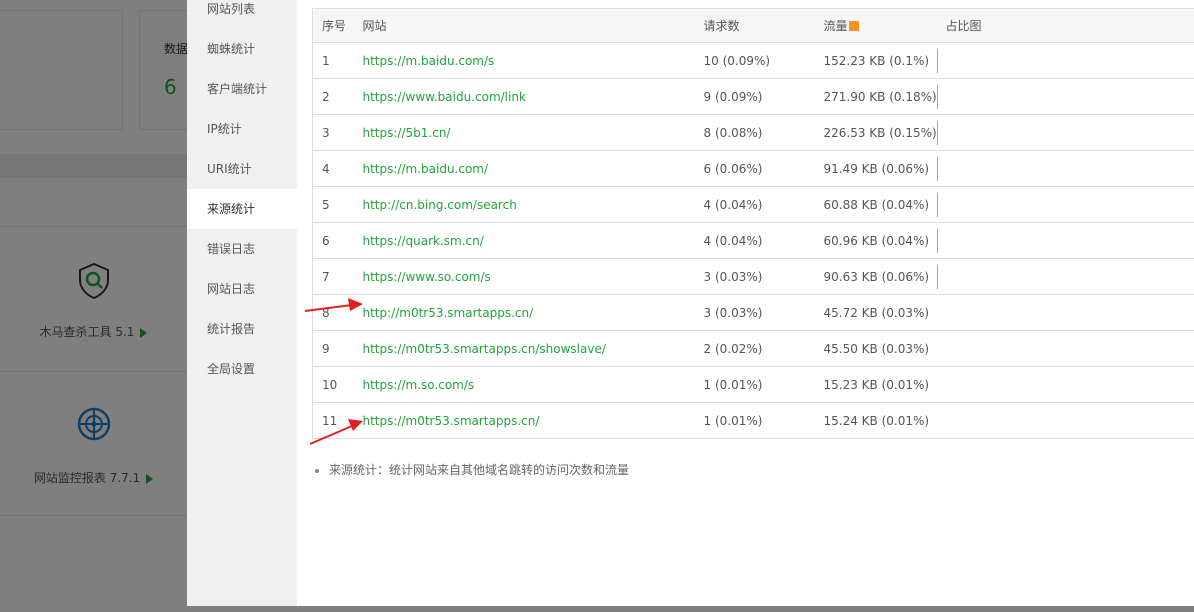 The height and width of the screenshot is (612, 1194). I want to click on cell-site: https://5b1.cn/, so click(524, 132).